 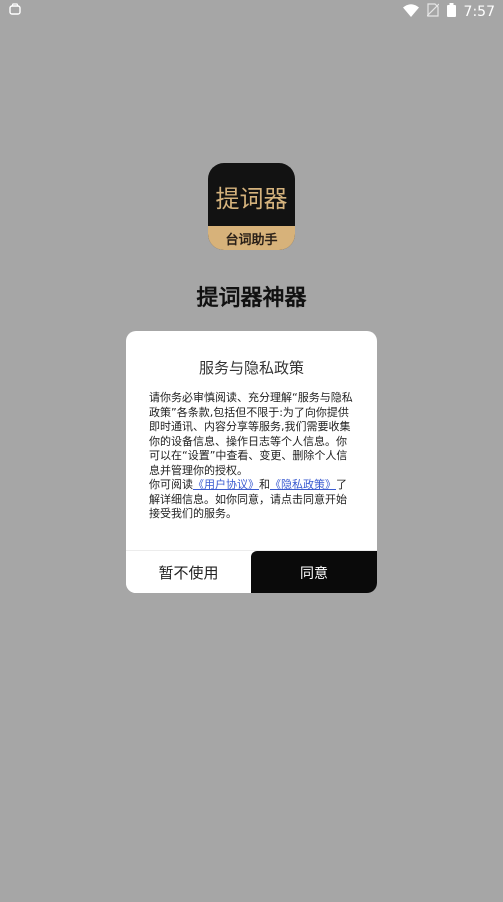 What do you see at coordinates (15, 10) in the screenshot?
I see `notification-icon` at bounding box center [15, 10].